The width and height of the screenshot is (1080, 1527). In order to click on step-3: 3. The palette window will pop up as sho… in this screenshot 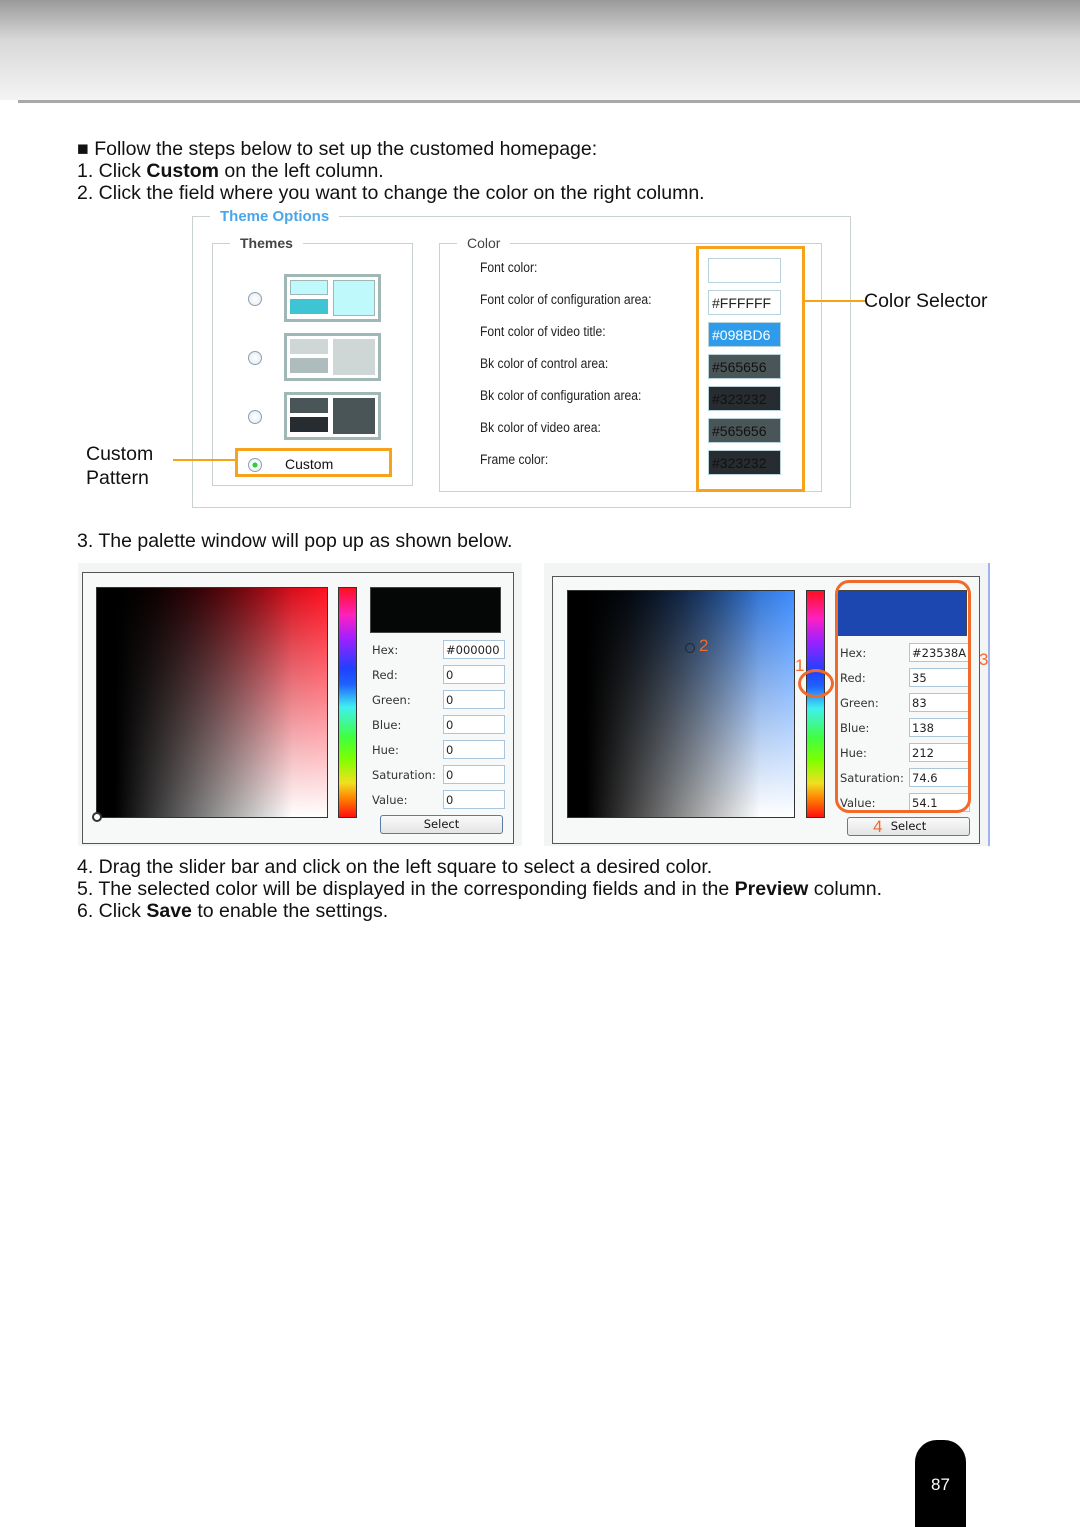, I will do `click(295, 541)`.